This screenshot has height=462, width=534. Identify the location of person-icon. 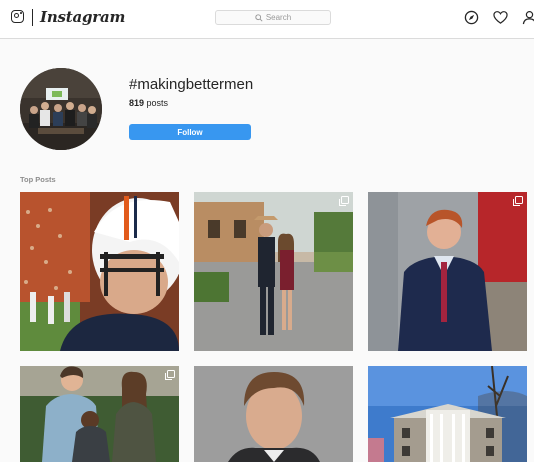
(528, 17).